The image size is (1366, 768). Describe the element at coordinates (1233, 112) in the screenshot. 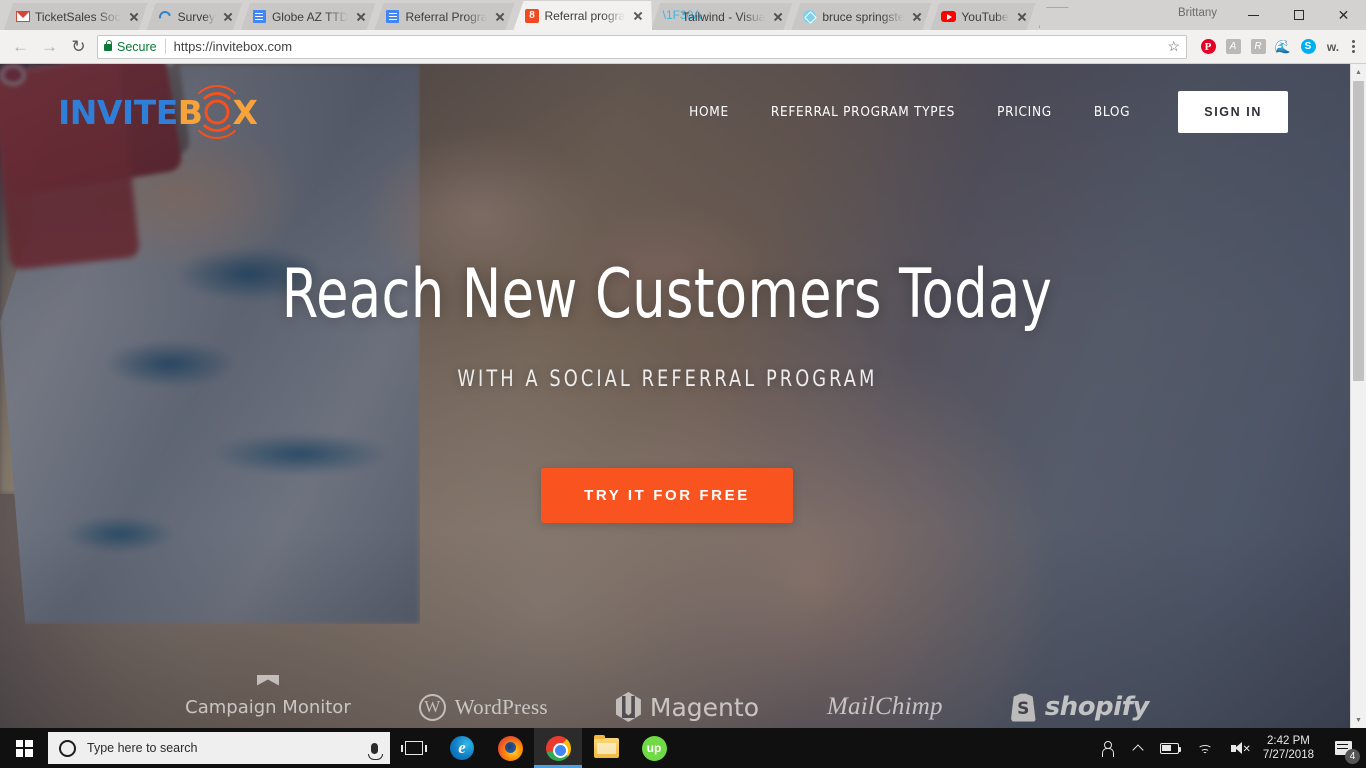

I see `sign-in-button: SIGN IN` at that location.